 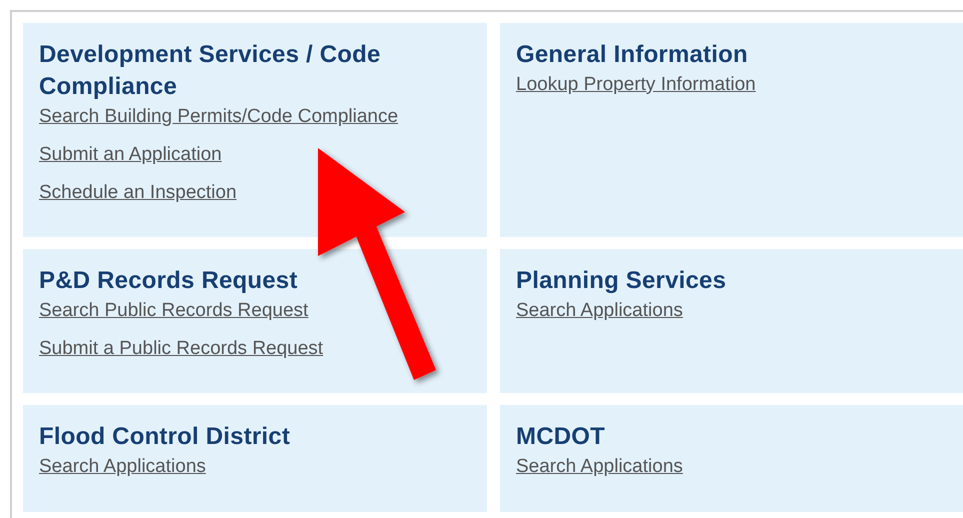 I want to click on link: Submit a Public Records Request, so click(x=181, y=349).